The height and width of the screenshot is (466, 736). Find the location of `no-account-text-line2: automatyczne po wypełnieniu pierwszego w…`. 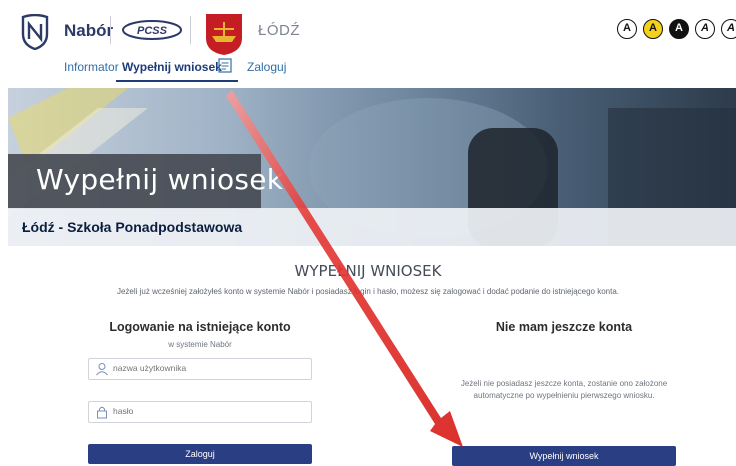

no-account-text-line2: automatyczne po wypełnieniu pierwszego w… is located at coordinates (564, 395).